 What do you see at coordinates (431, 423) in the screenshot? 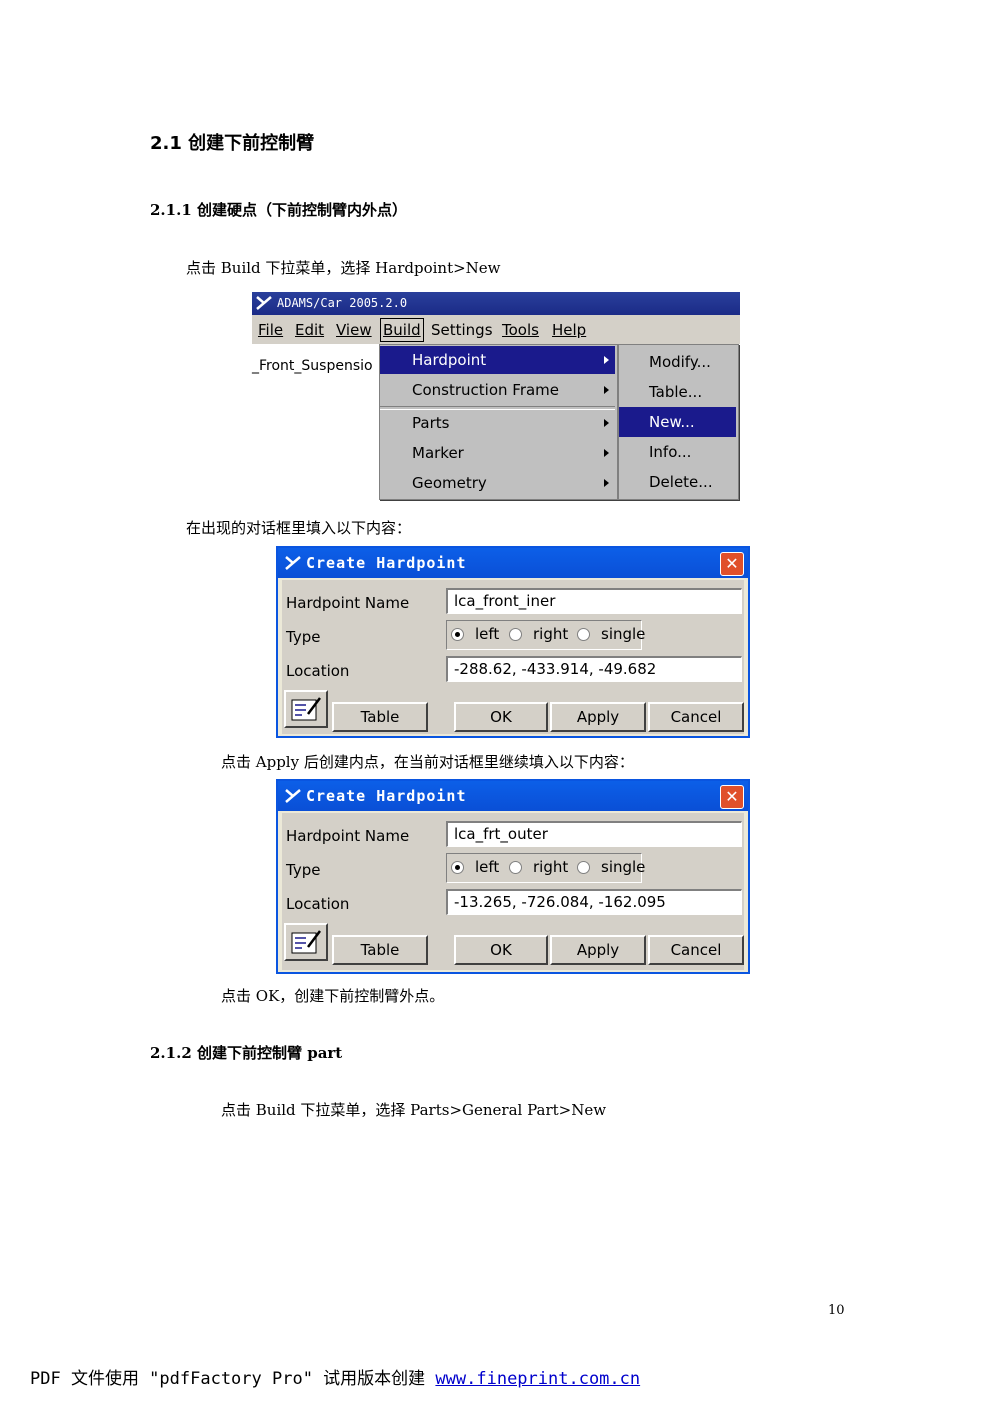
I see `menu-item-label: Parts` at bounding box center [431, 423].